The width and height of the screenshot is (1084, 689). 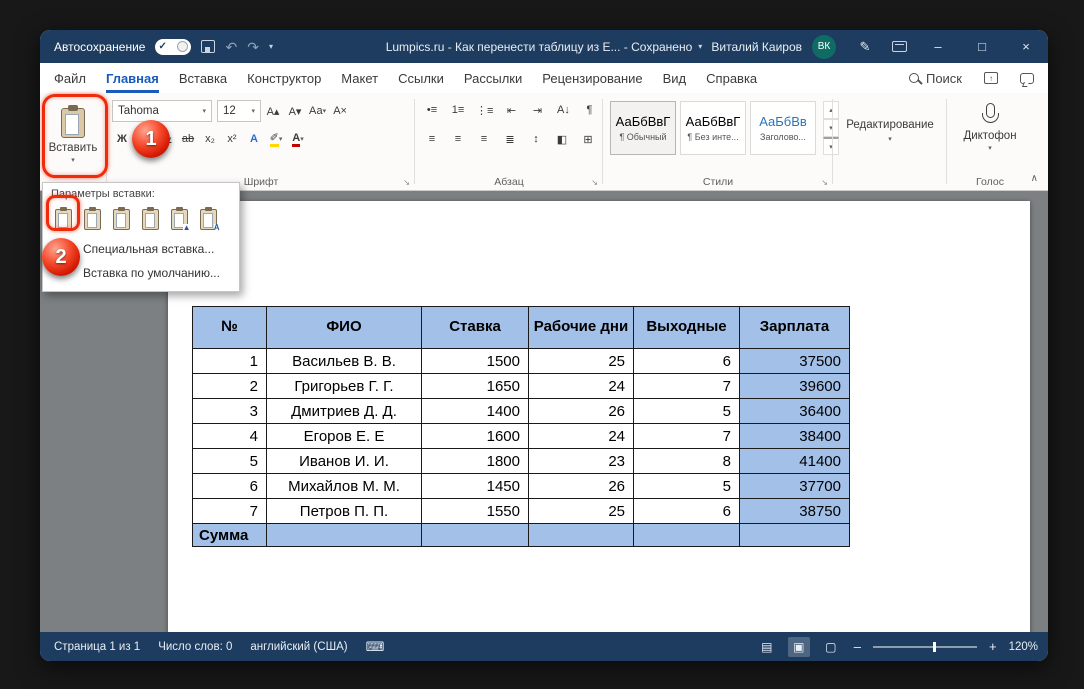 What do you see at coordinates (406, 182) in the screenshot?
I see `font-dialog-launcher-icon: ↘` at bounding box center [406, 182].